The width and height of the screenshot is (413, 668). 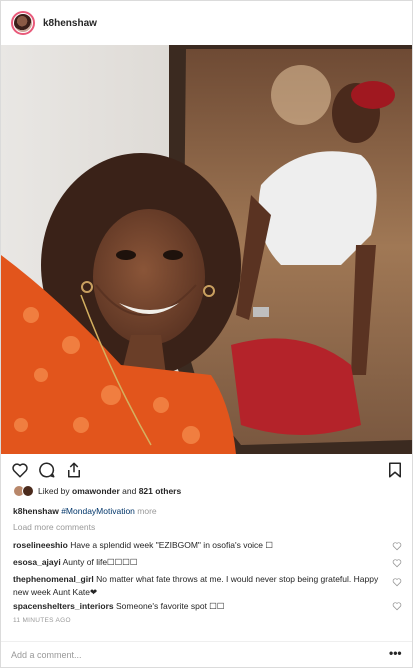 I want to click on post-timestamp: 11 MINUTES AGO, so click(x=42, y=620).